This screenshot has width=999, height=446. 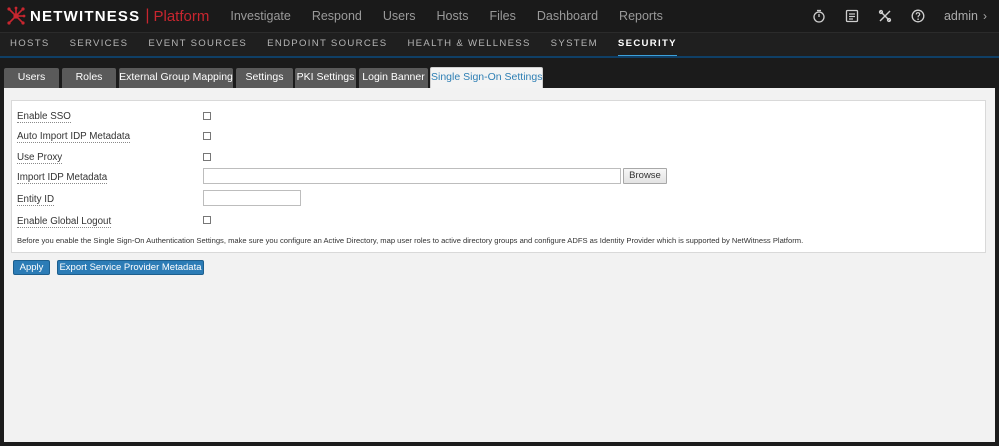 I want to click on netwitness-logo-icon, so click(x=16, y=16).